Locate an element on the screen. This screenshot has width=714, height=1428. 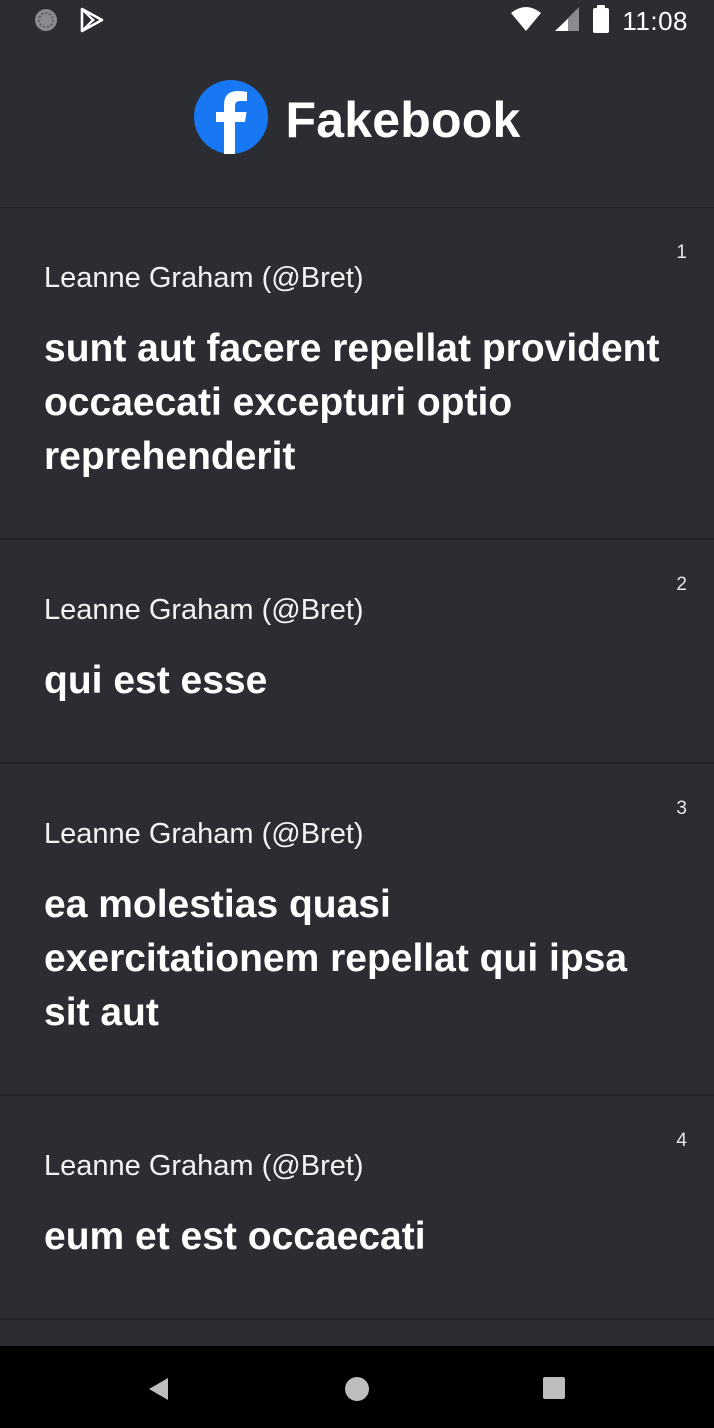
sync-icon is located at coordinates (46, 22).